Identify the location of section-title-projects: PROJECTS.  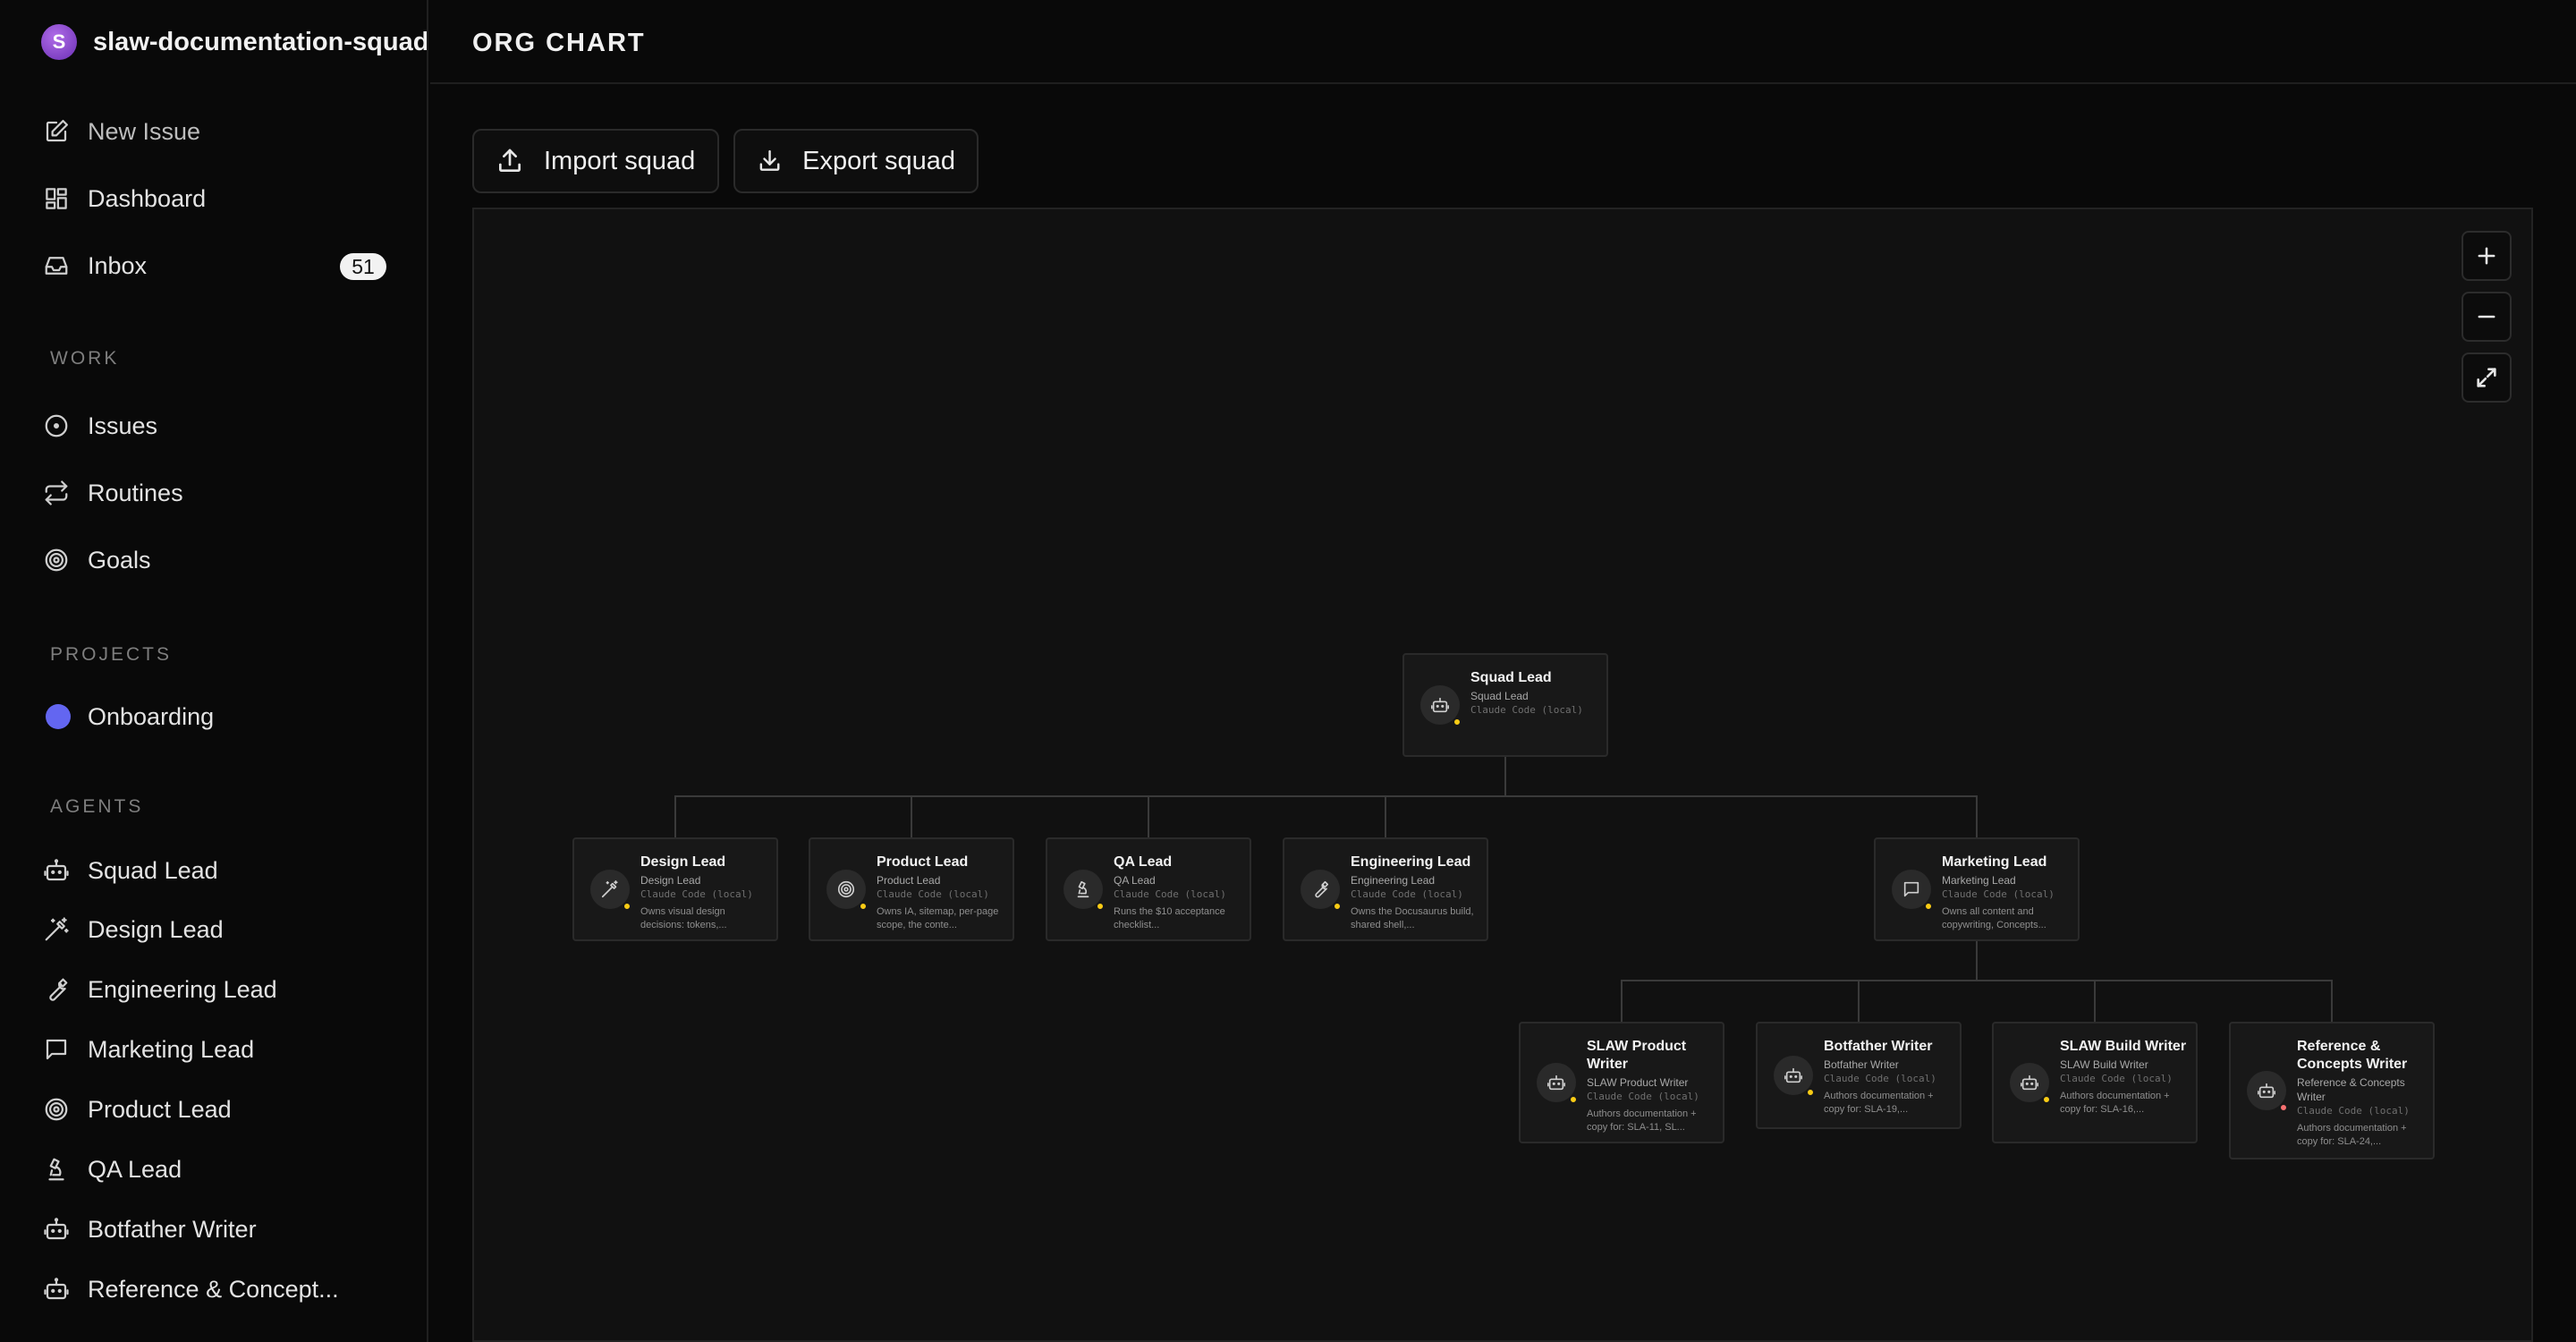
(111, 654).